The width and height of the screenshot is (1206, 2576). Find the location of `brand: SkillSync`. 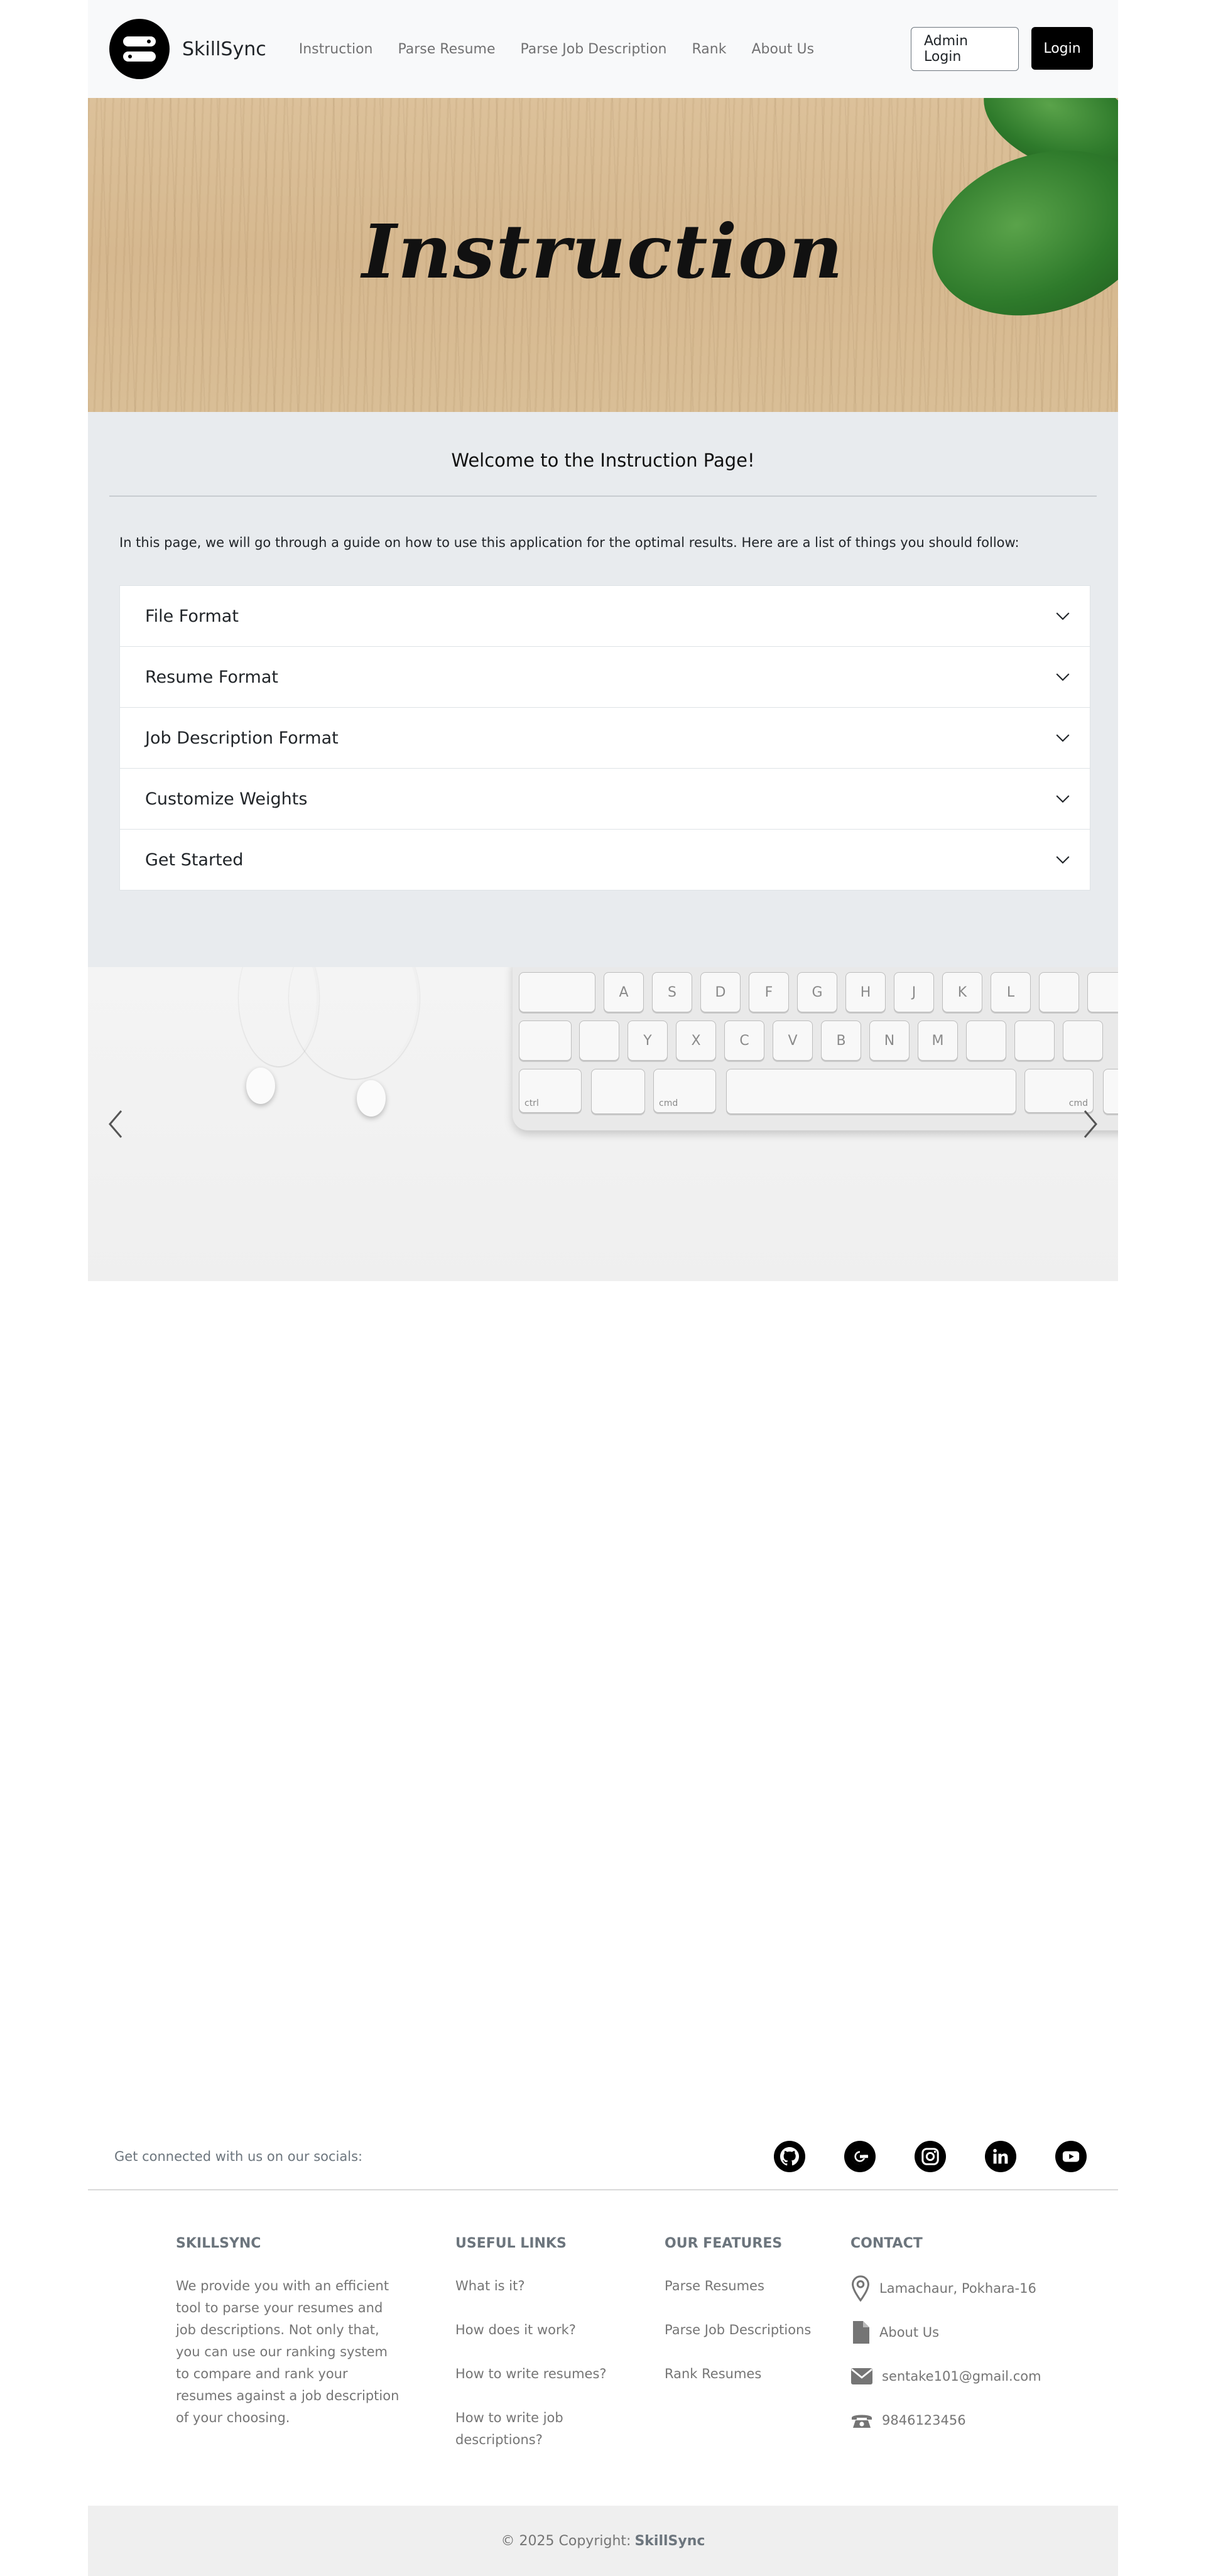

brand: SkillSync is located at coordinates (188, 49).